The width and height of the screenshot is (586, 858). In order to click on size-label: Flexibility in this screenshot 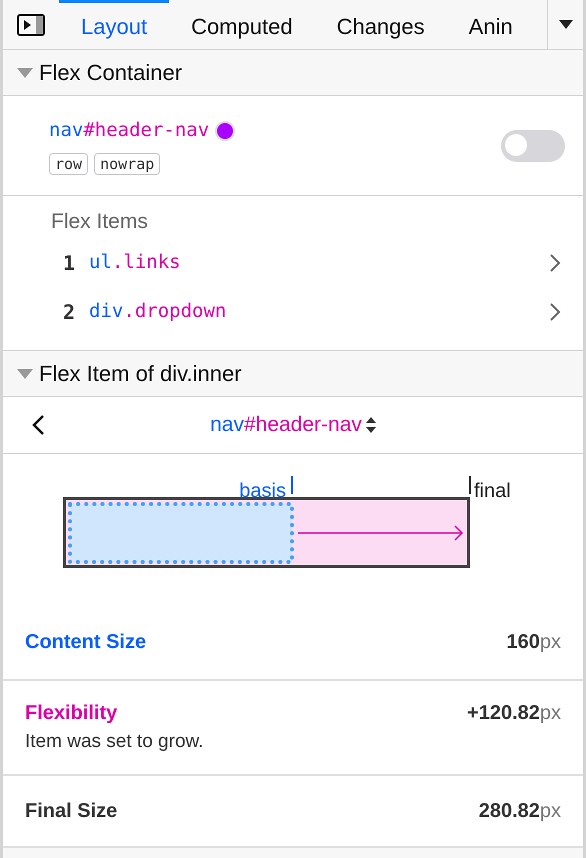, I will do `click(71, 713)`.